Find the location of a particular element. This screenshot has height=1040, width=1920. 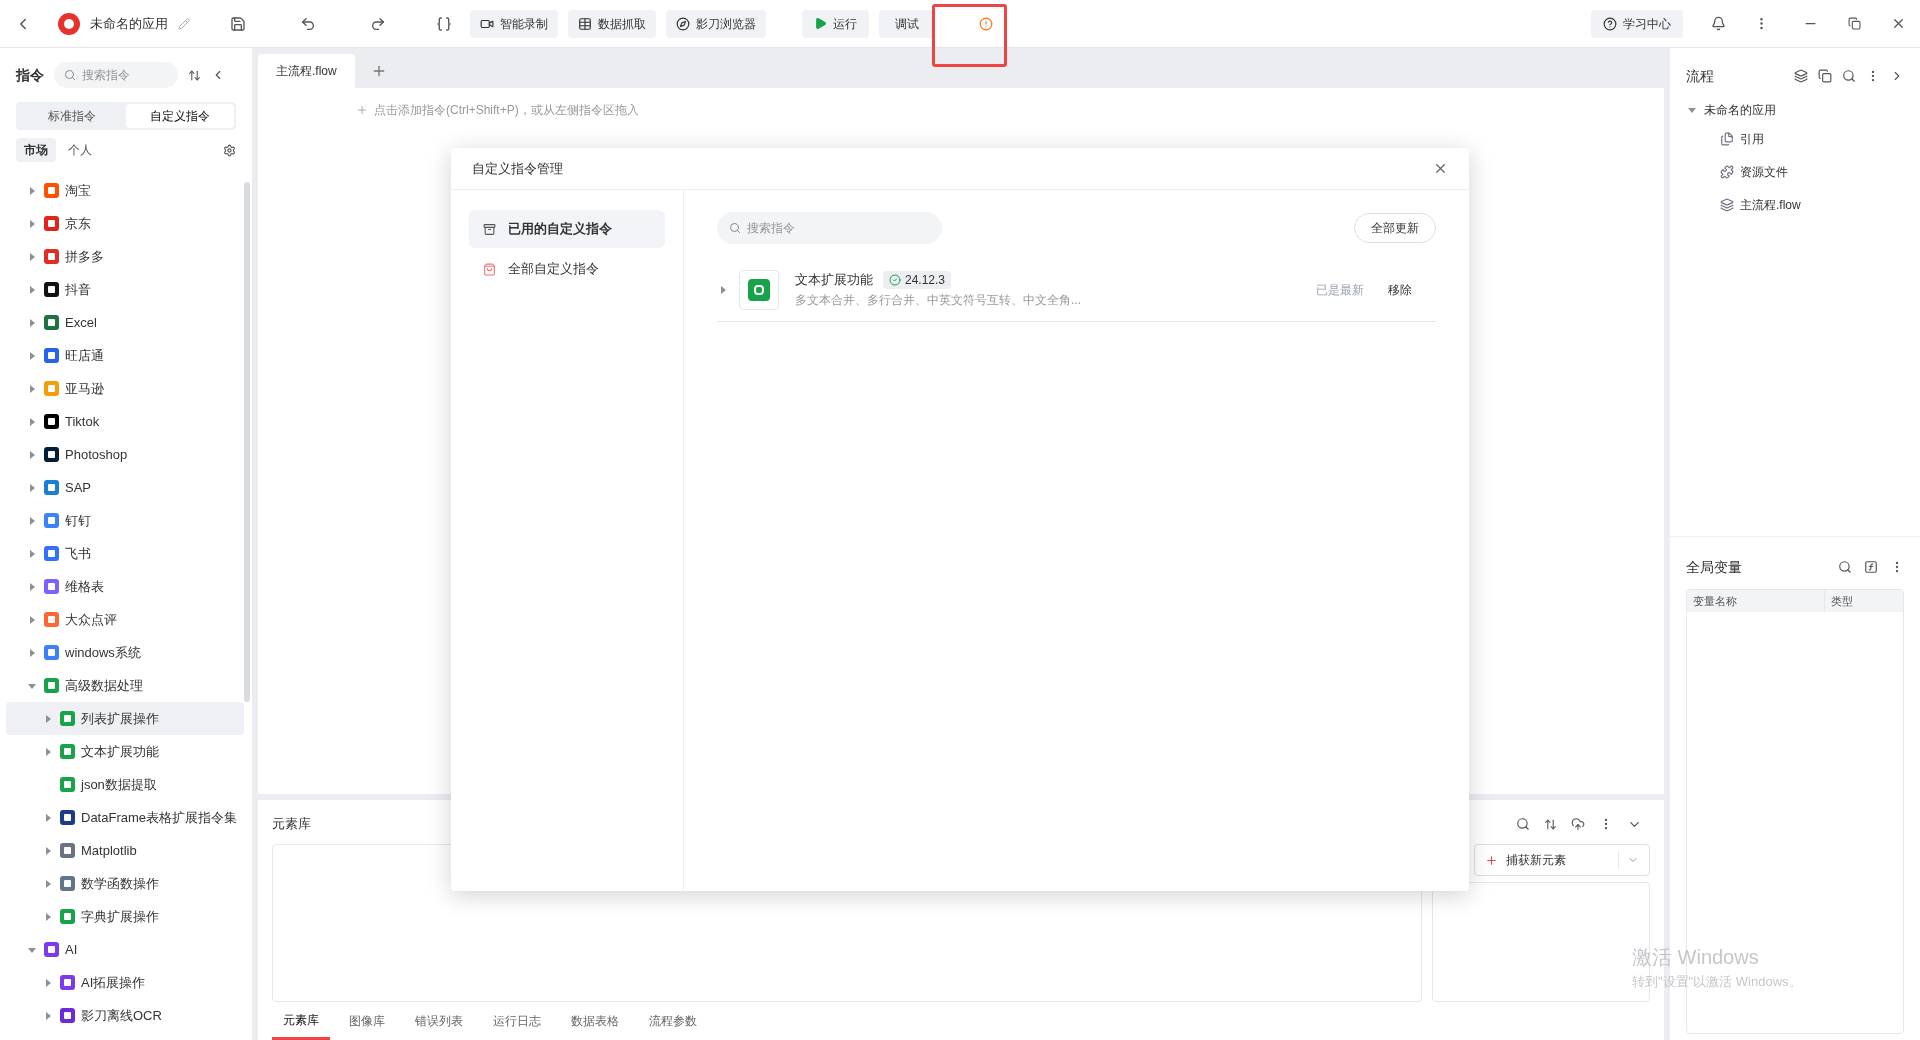

tree-item: 钉钉 is located at coordinates (125, 520).